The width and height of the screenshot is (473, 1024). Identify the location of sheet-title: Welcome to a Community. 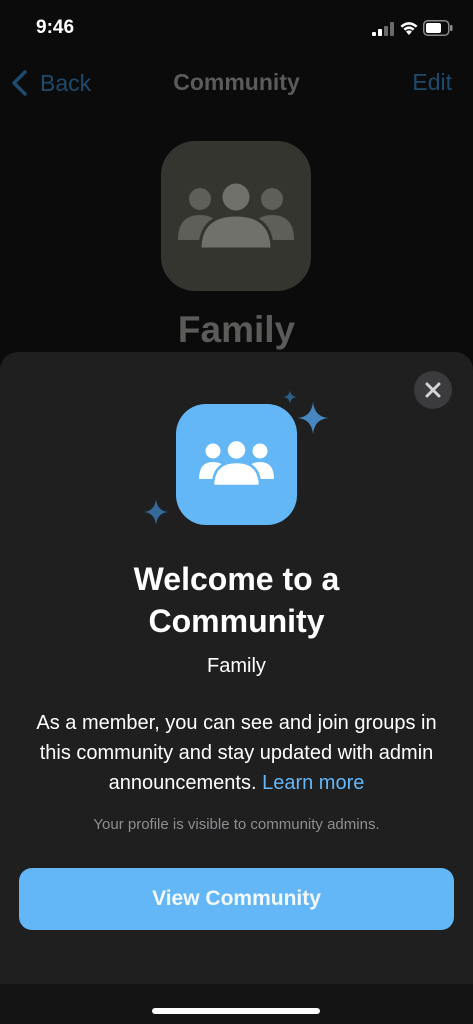
(236, 600).